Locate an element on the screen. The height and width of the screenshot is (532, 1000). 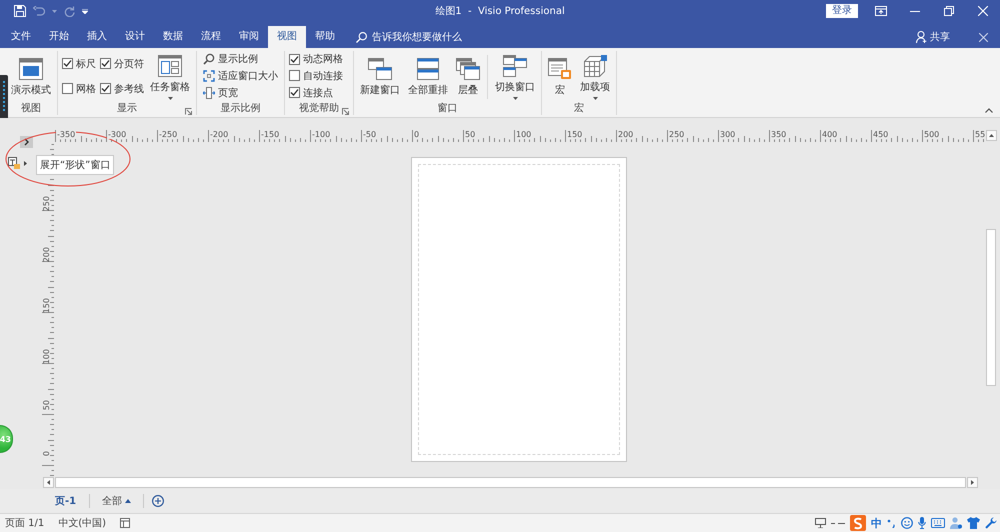
save-icon is located at coordinates (20, 11).